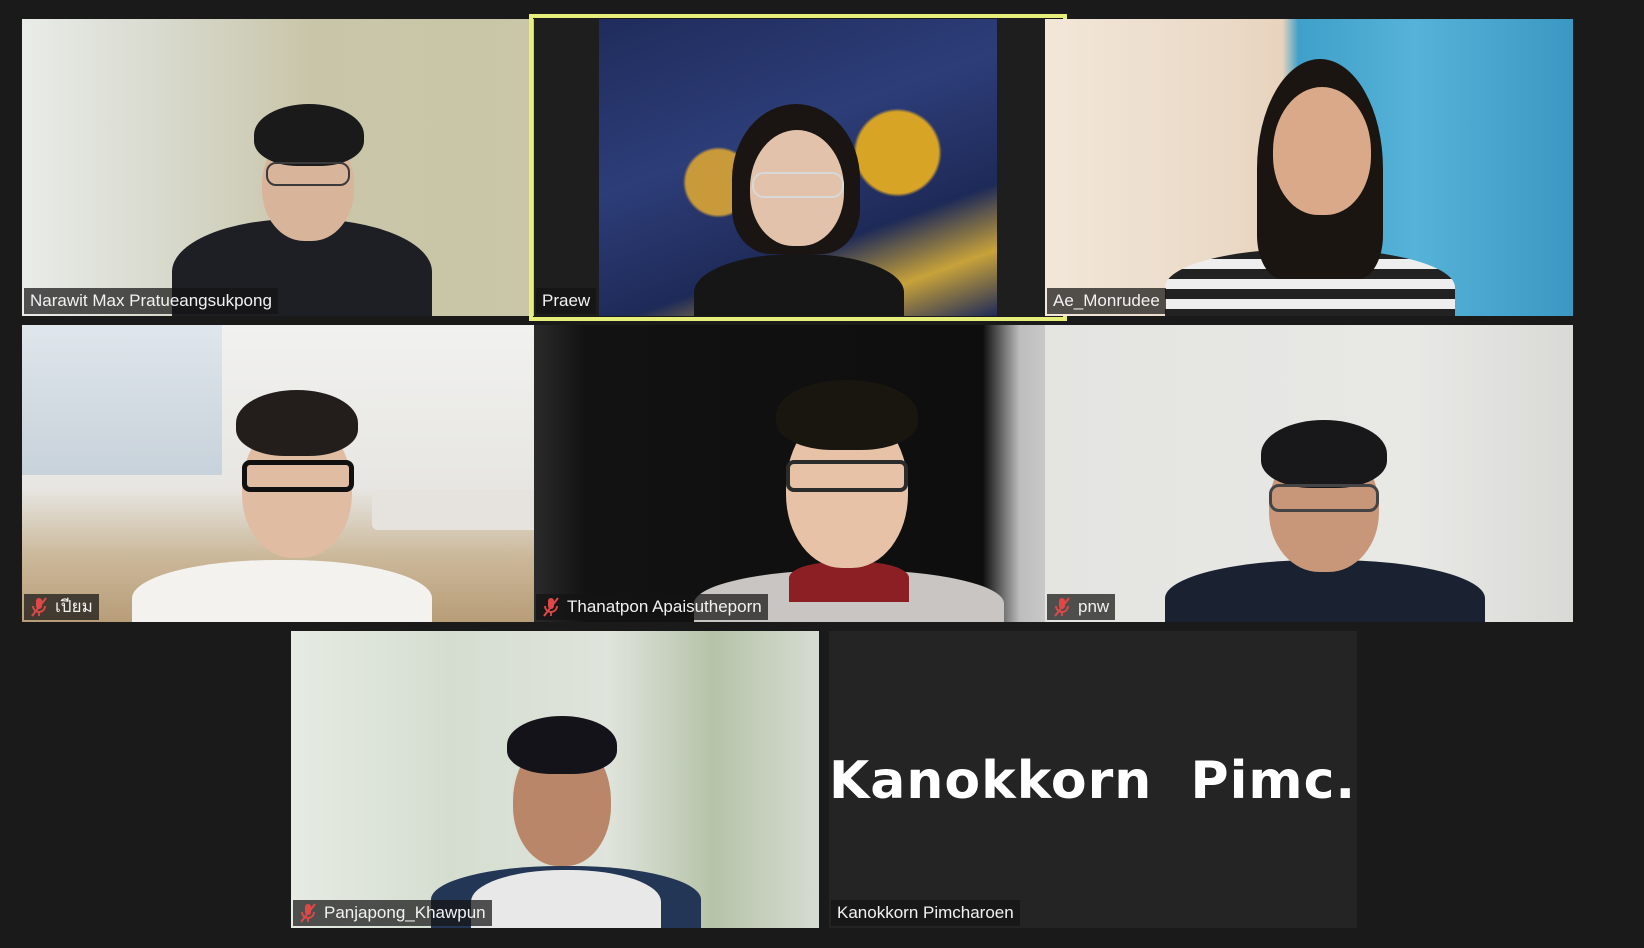  I want to click on participant-name: Kanokkorn Pimcharoen, so click(925, 912).